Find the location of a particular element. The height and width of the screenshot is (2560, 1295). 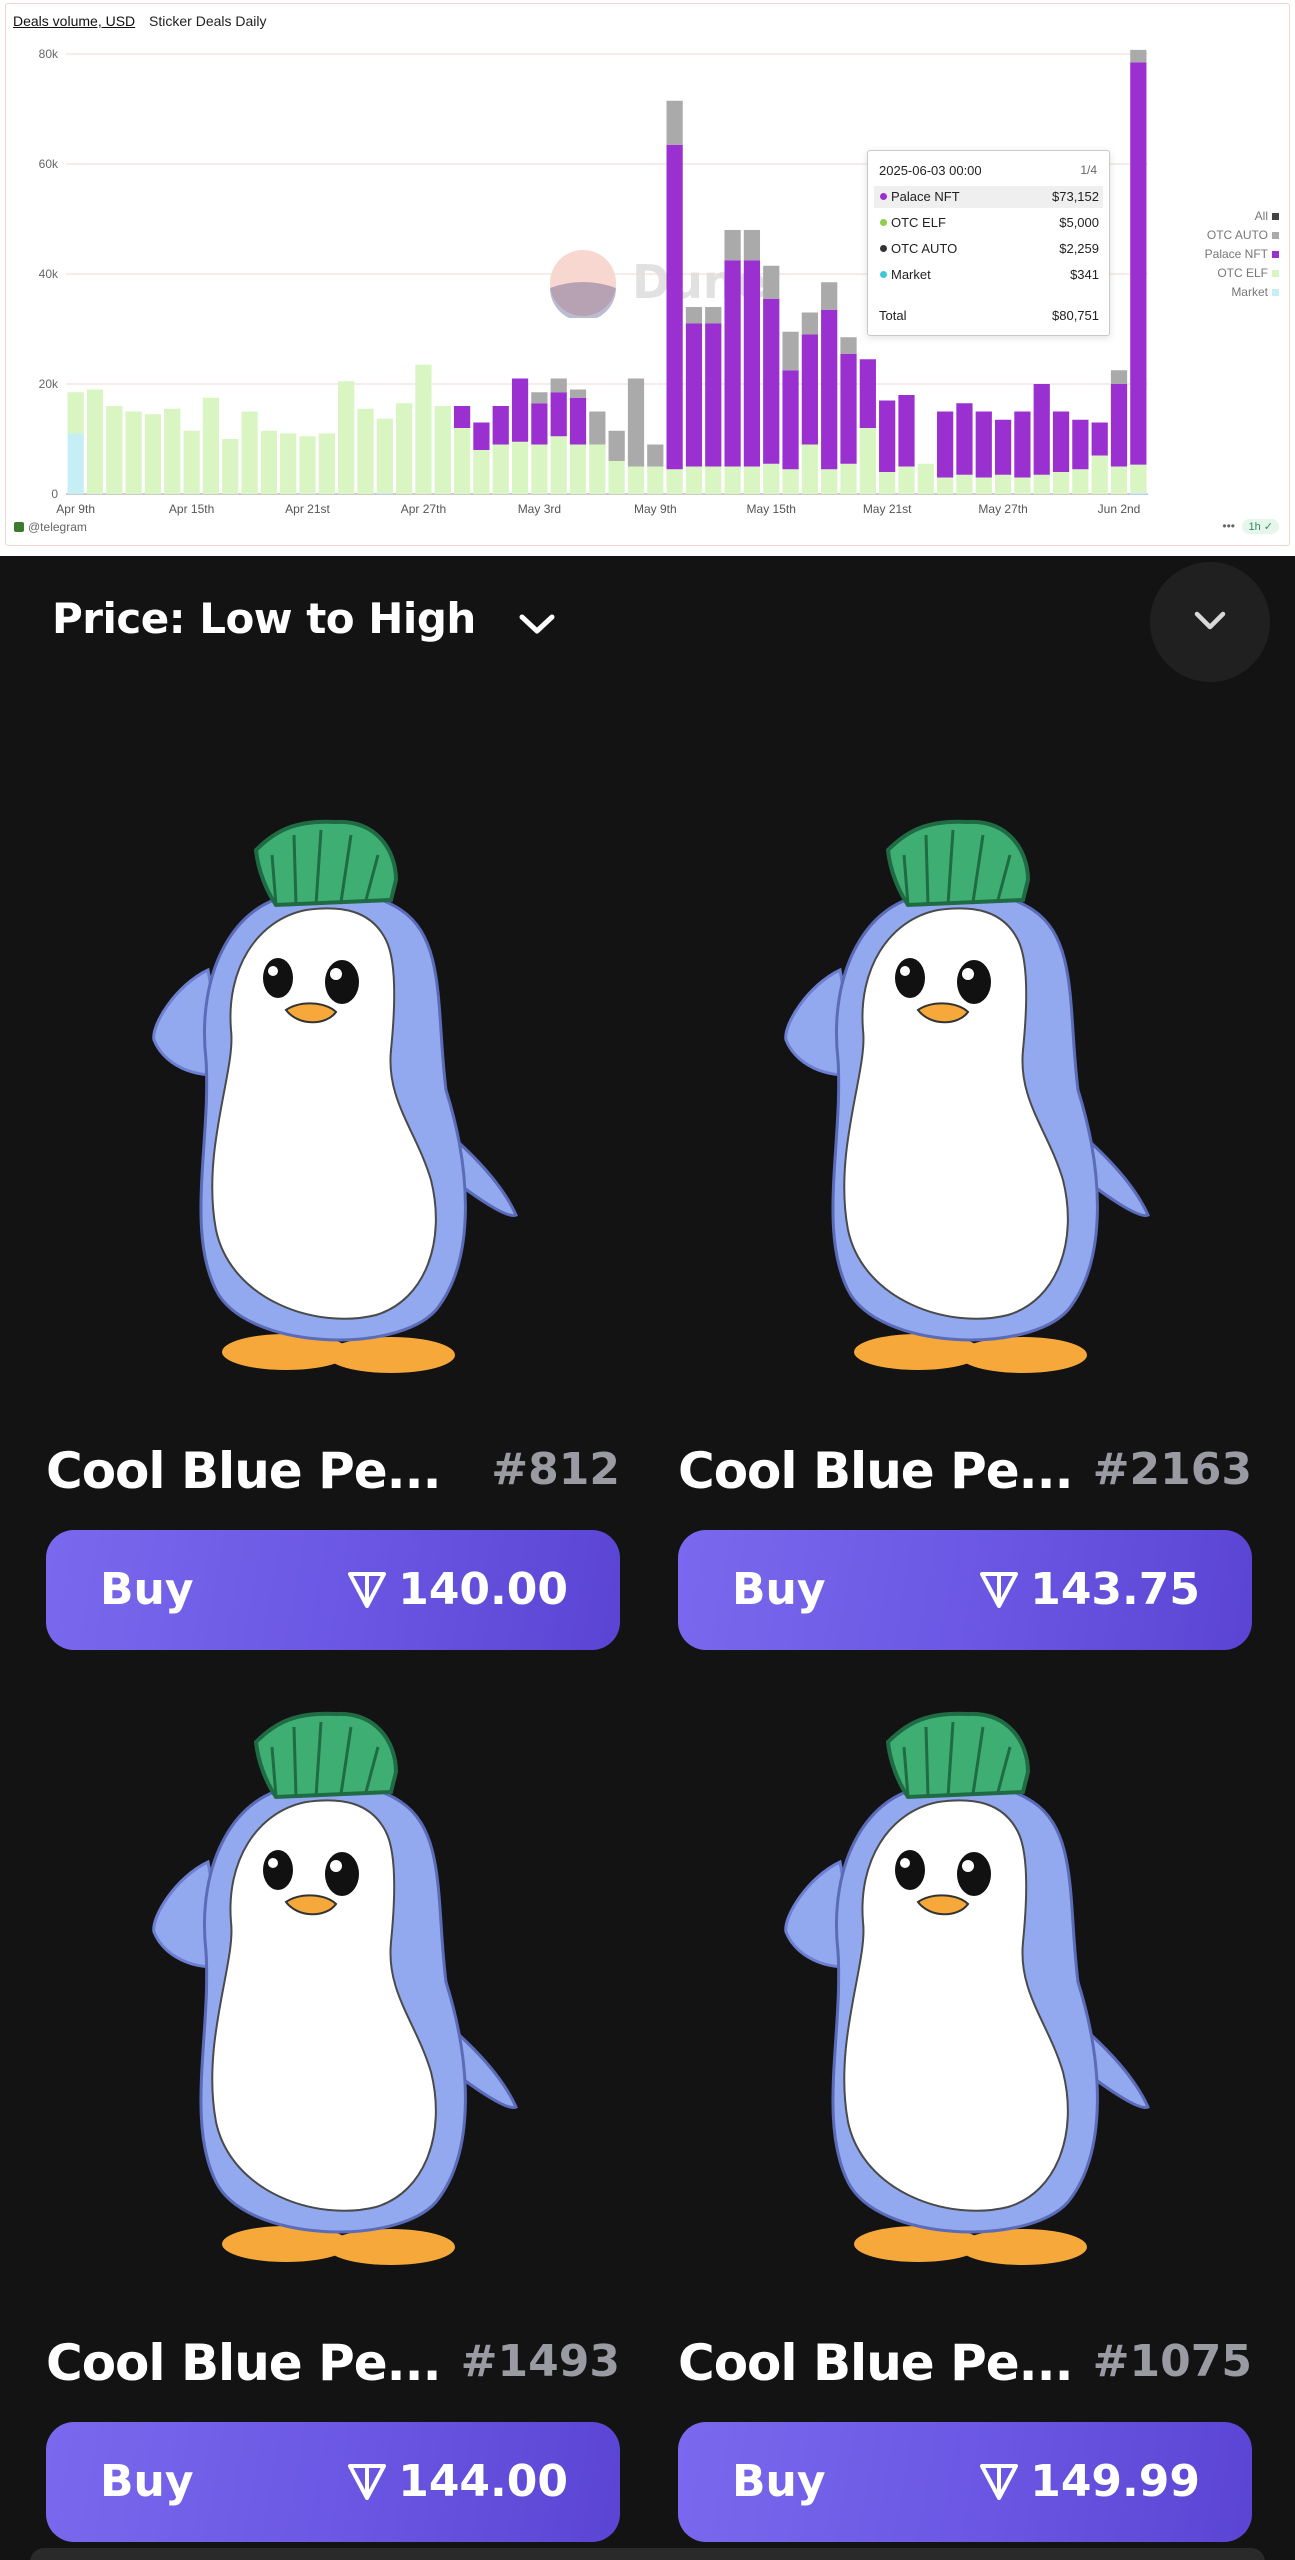

nft-card: Cool Blue Pe... #1493 Buy 144.00 is located at coordinates (333, 2122).